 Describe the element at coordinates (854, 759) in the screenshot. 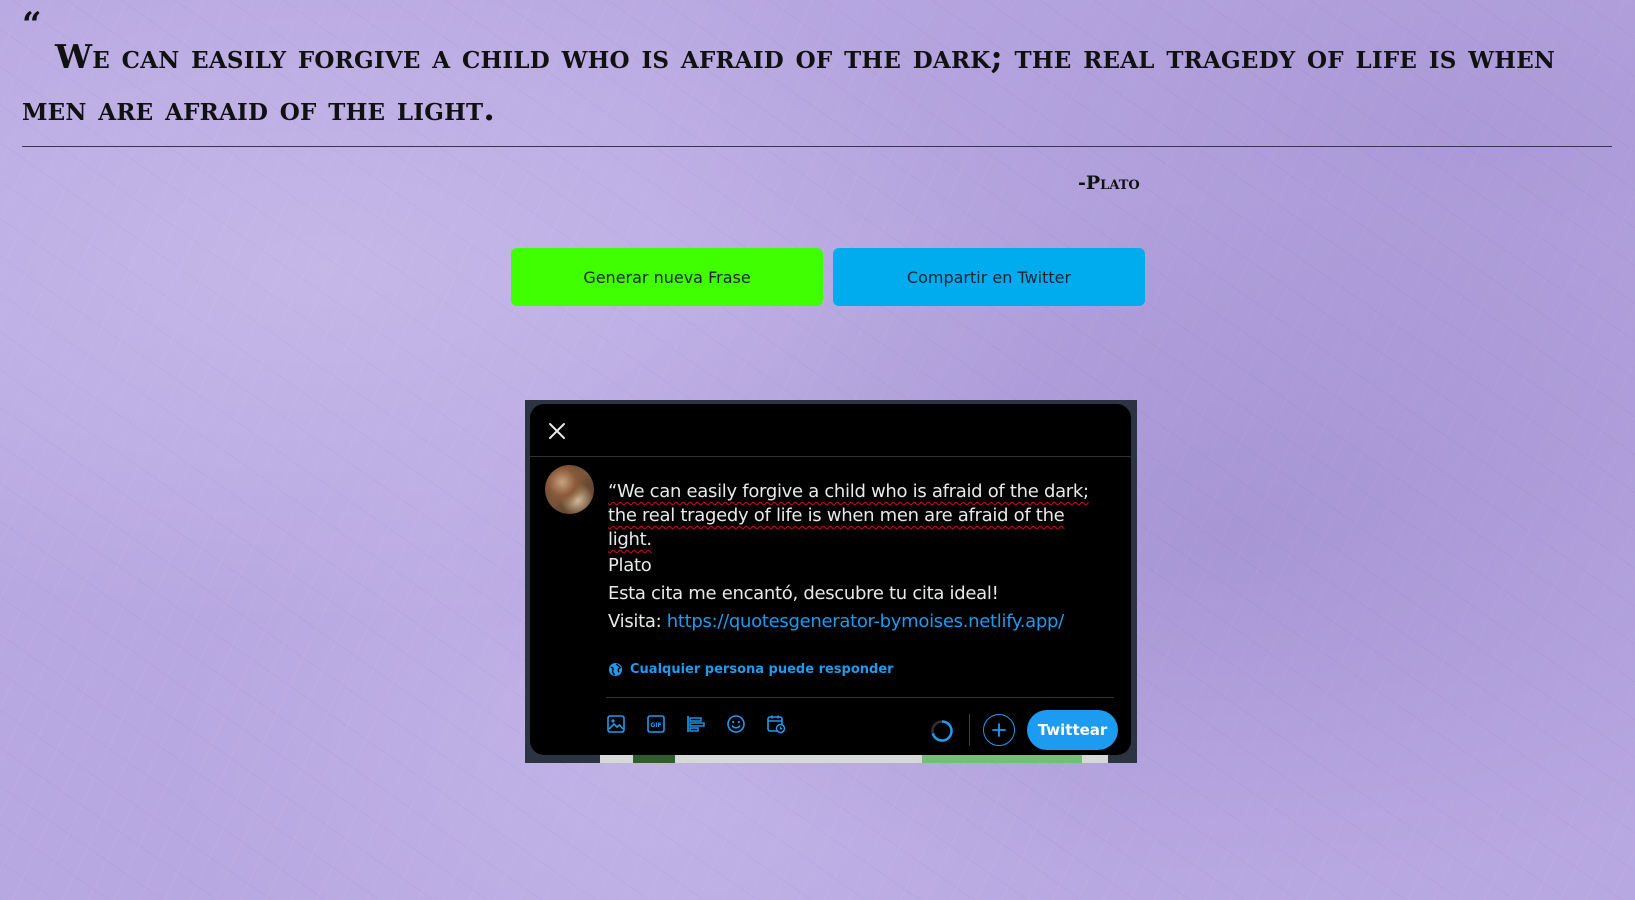

I see `background-page-strip` at that location.